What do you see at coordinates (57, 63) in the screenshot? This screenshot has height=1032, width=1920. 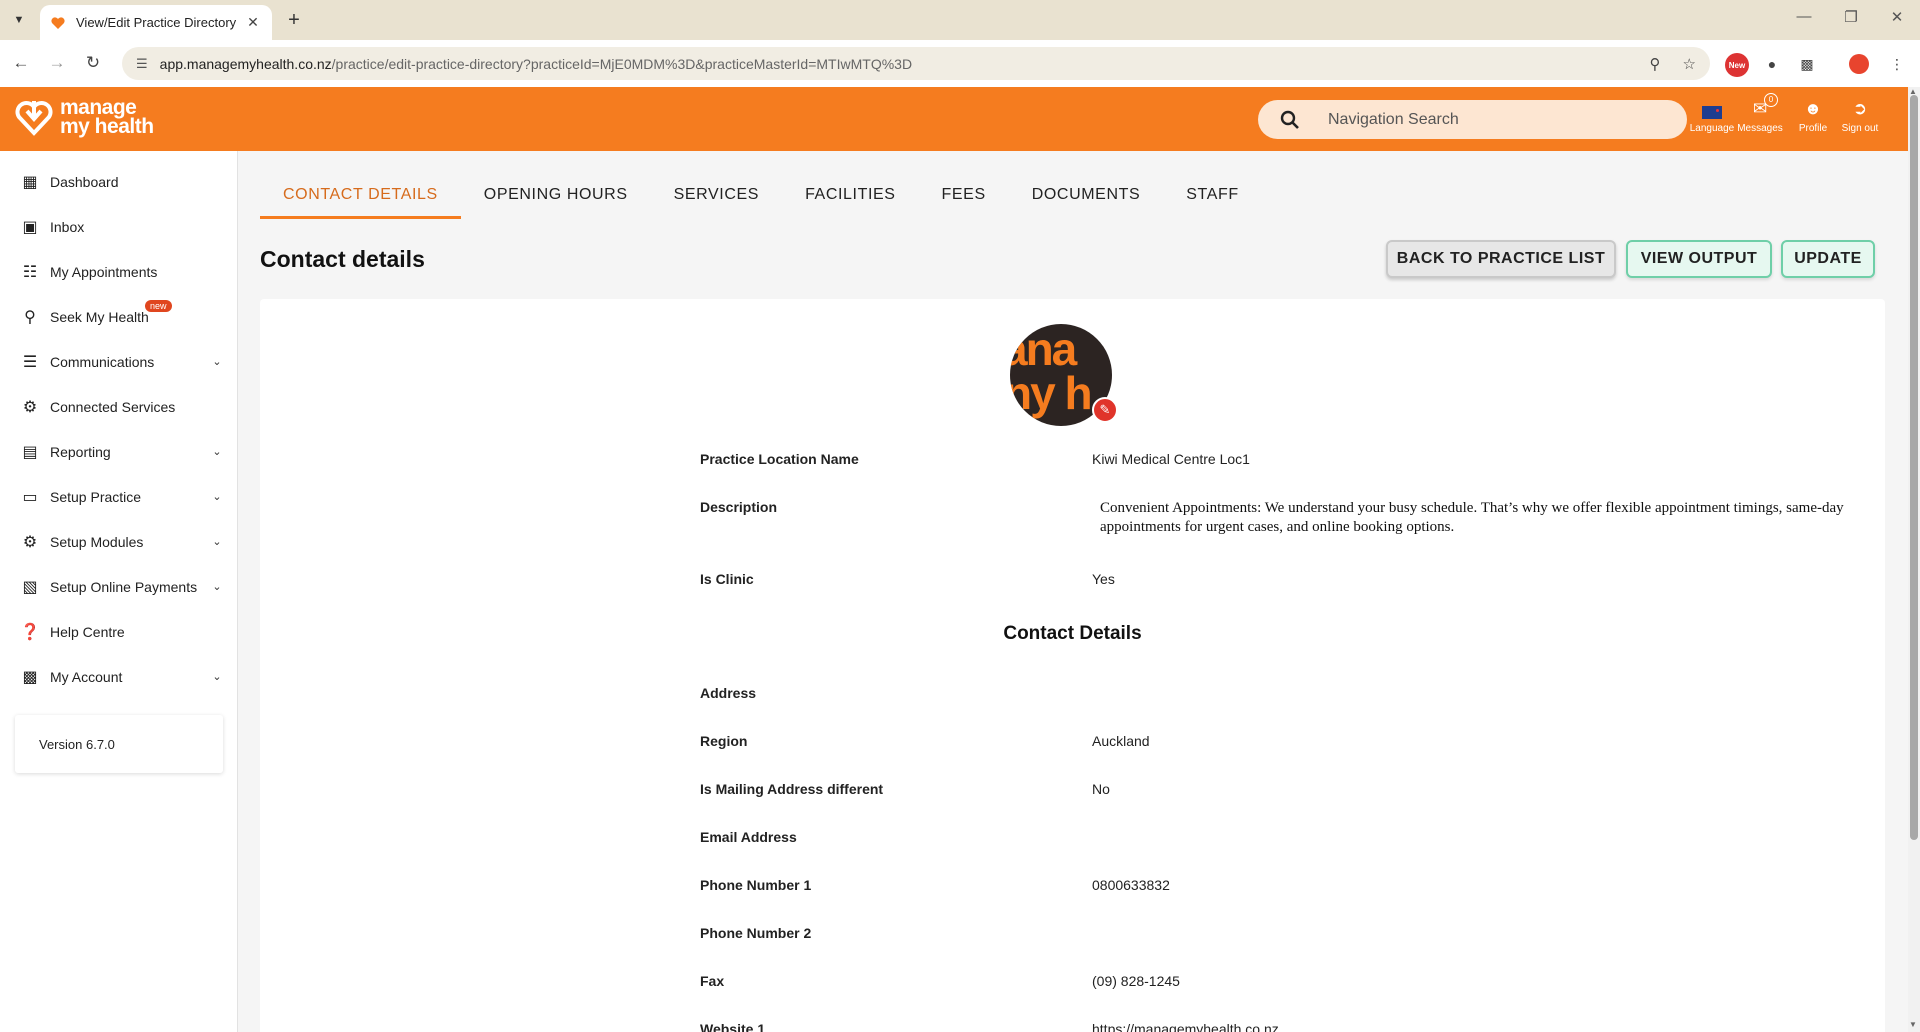 I see `forward-arrow-icon: →` at bounding box center [57, 63].